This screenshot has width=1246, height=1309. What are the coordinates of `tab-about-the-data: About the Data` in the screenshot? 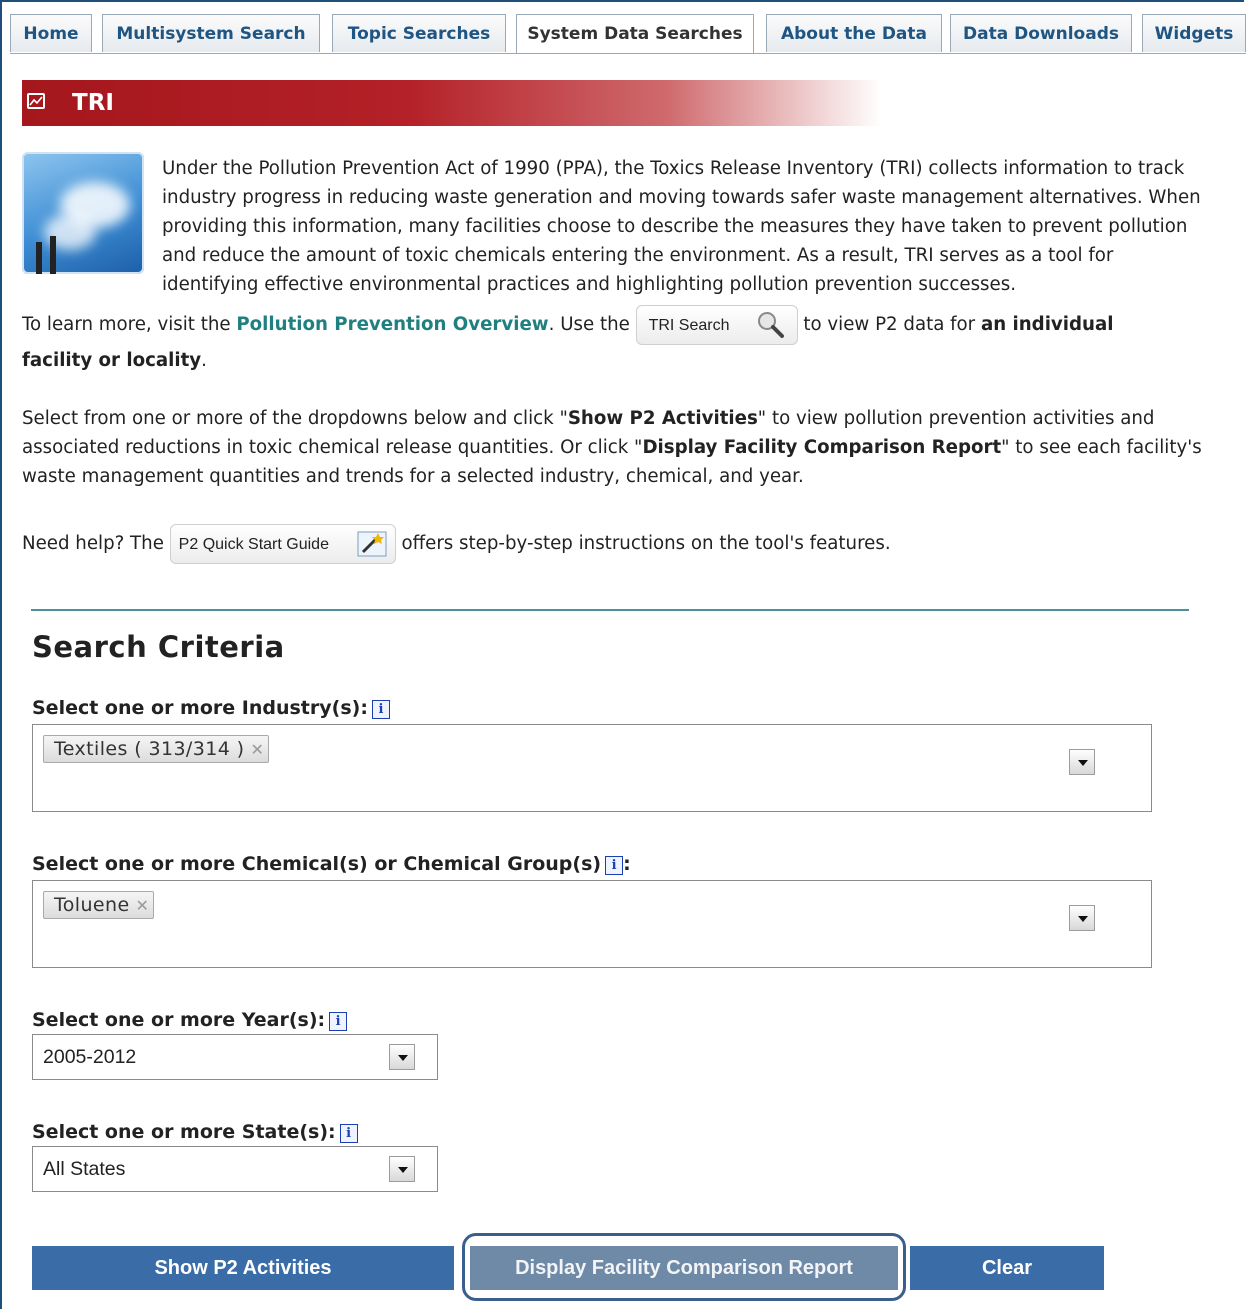 It's located at (854, 33).